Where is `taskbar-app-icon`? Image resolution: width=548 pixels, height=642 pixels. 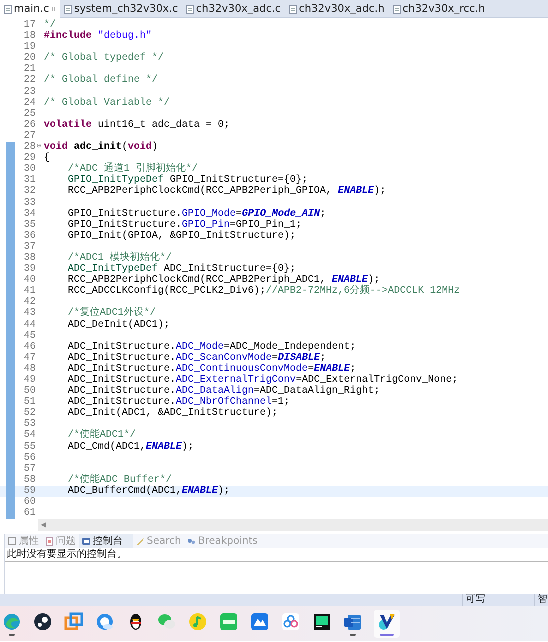 taskbar-app-icon is located at coordinates (387, 624).